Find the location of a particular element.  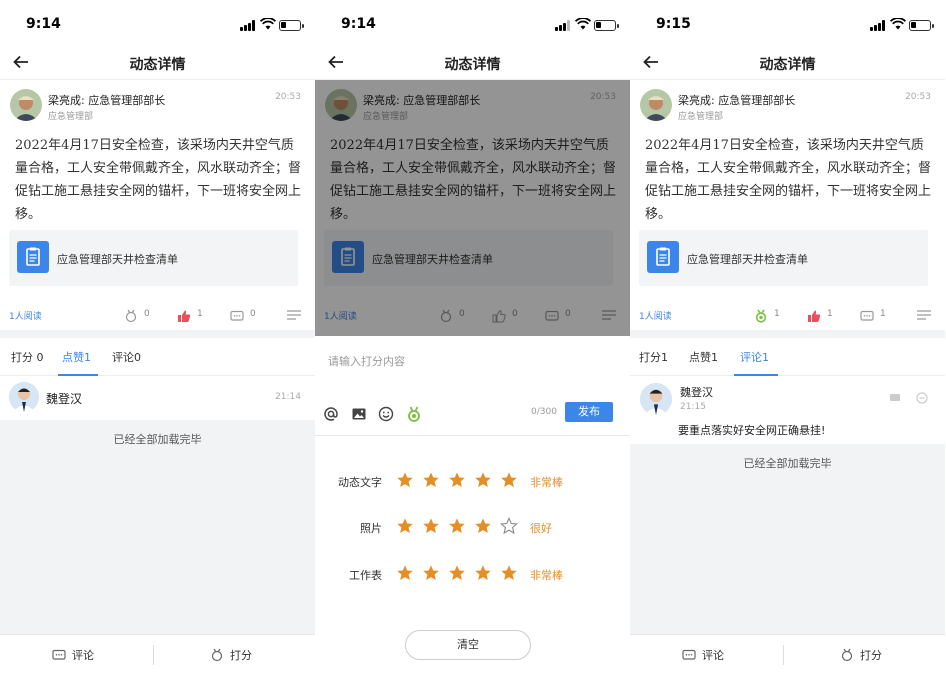

status-bar: 9:15 is located at coordinates (787, 24).